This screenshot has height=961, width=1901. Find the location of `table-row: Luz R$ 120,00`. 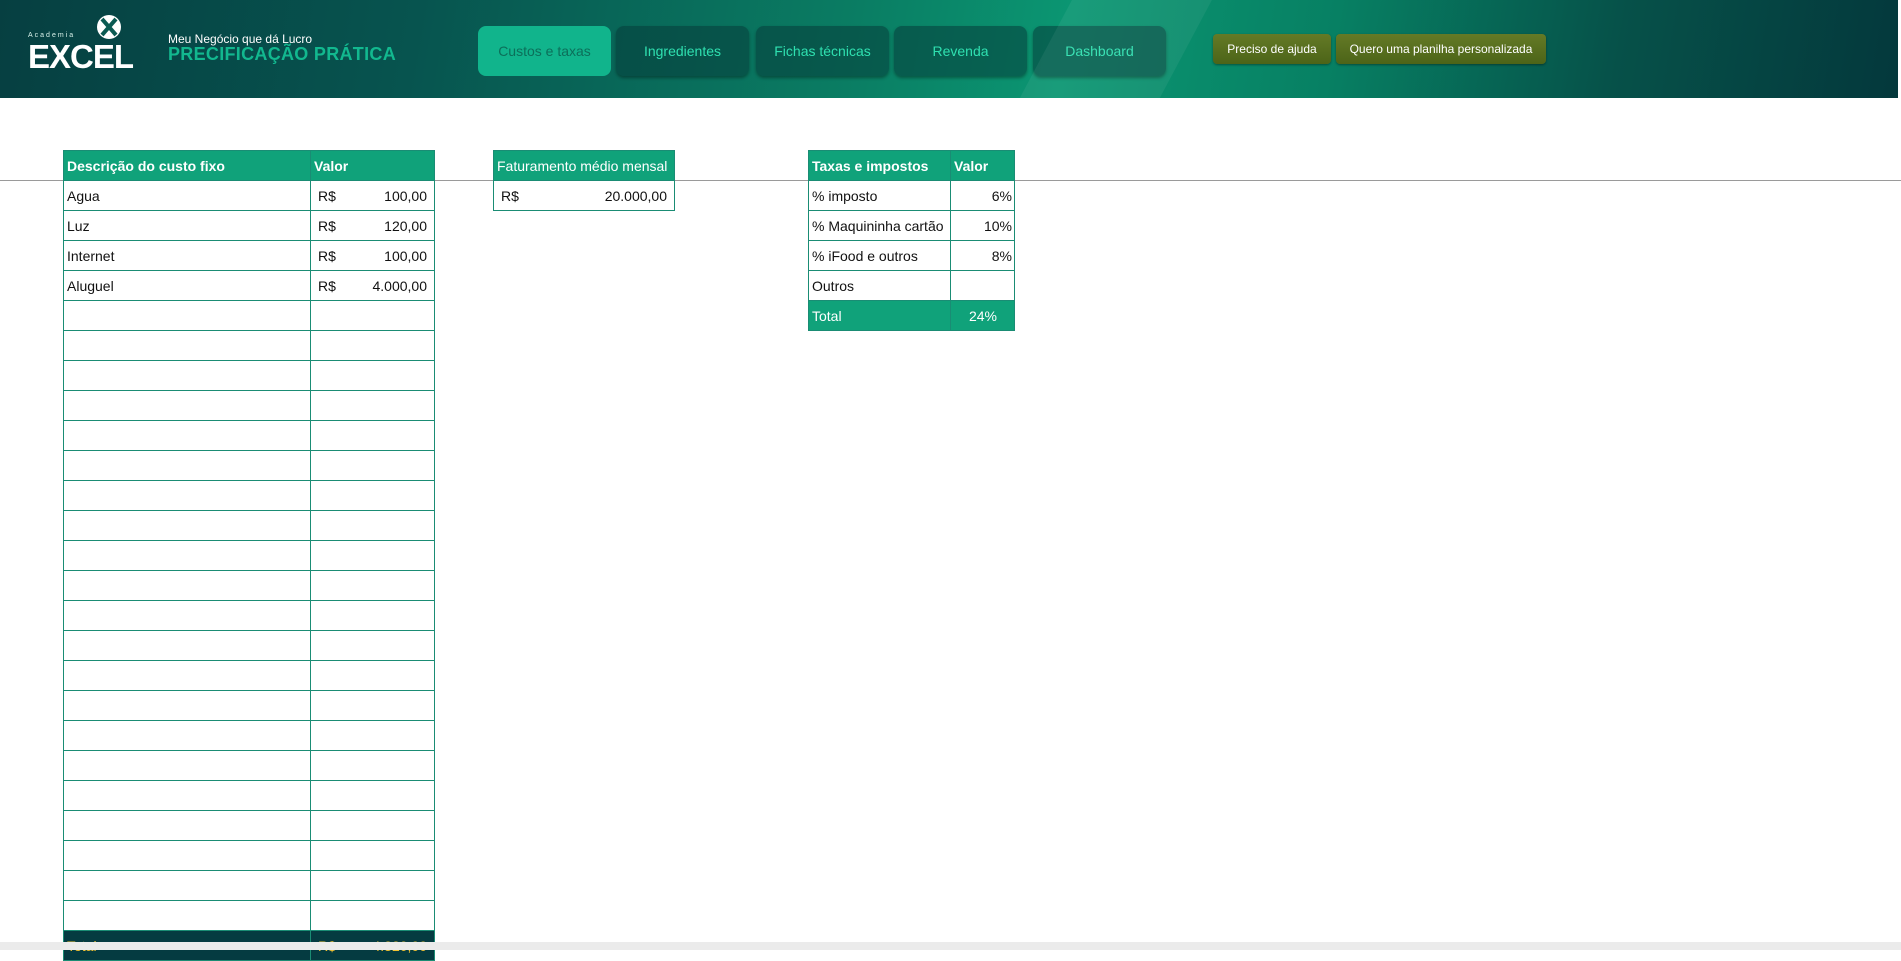

table-row: Luz R$ 120,00 is located at coordinates (249, 225).